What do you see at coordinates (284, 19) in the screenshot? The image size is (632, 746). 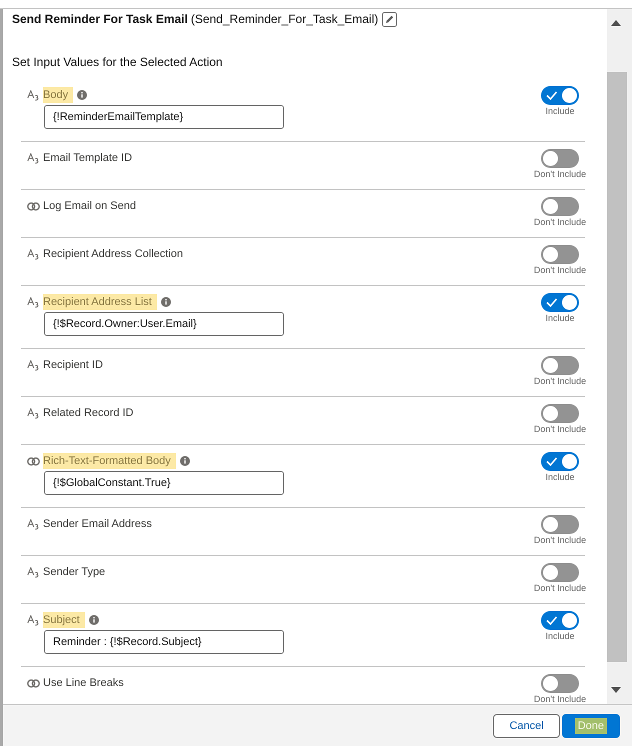 I see `action-api-name: (Send_Reminder_For_Task_Email)` at bounding box center [284, 19].